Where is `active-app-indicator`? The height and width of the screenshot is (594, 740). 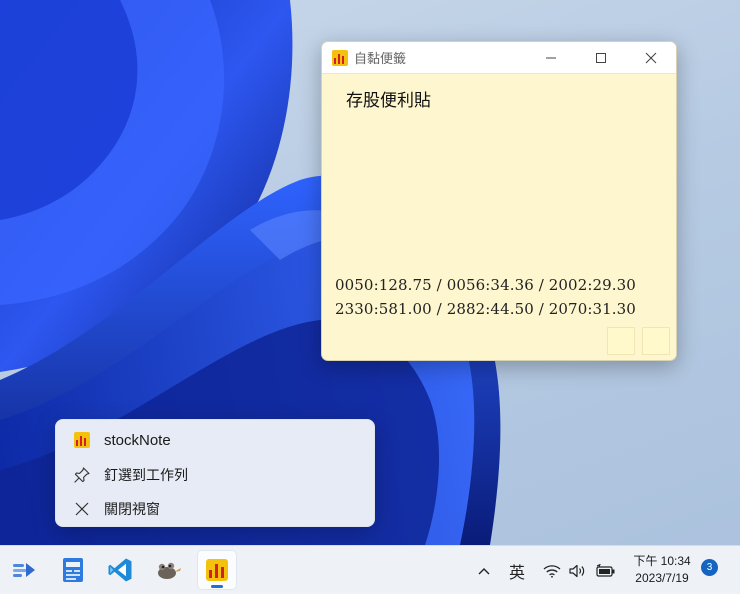 active-app-indicator is located at coordinates (217, 586).